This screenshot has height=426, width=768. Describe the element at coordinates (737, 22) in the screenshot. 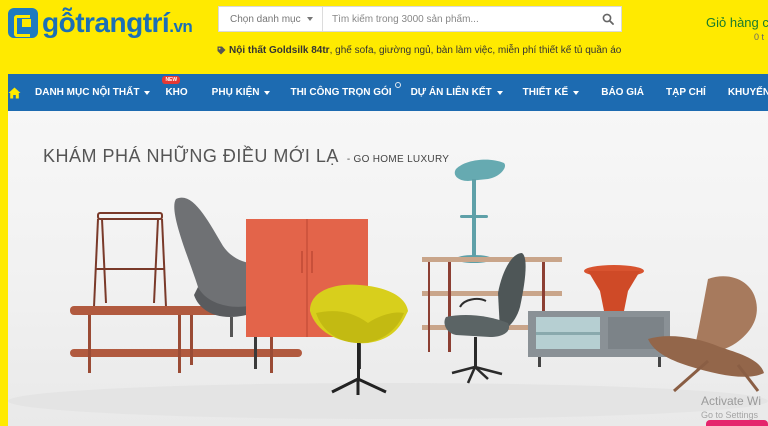

I see `cart-link: Giỏ hàng c` at that location.